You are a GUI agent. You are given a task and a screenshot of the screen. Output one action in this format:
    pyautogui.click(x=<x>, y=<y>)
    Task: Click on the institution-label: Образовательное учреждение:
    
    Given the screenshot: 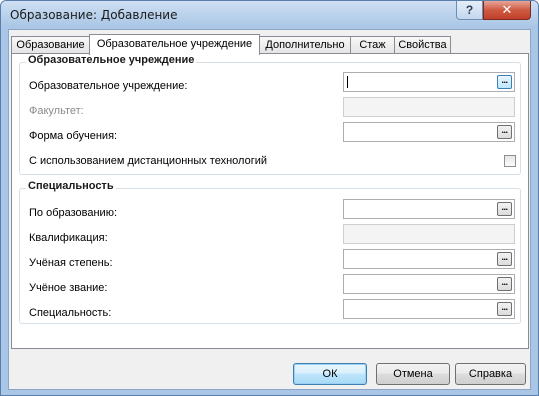 What is the action you would take?
    pyautogui.click(x=108, y=86)
    